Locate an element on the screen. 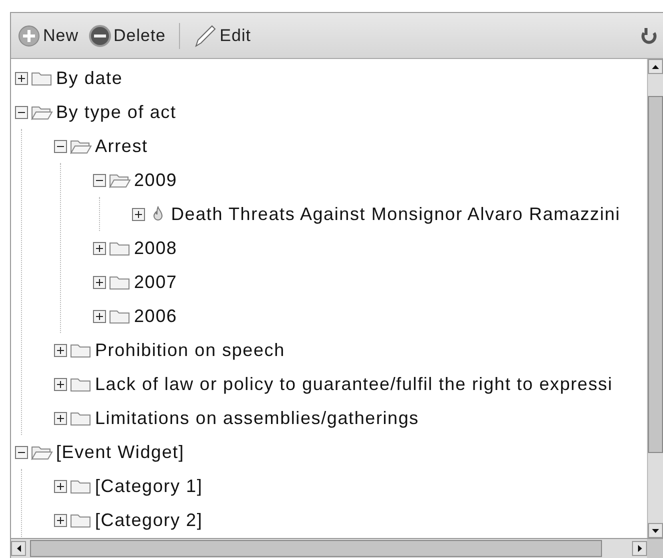 This screenshot has height=558, width=663. scroll-left-button is located at coordinates (18, 548).